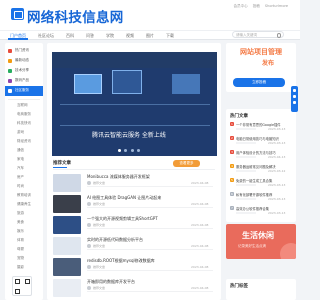 This screenshot has width=320, height=300. I want to click on share-icon, so click(294, 90).